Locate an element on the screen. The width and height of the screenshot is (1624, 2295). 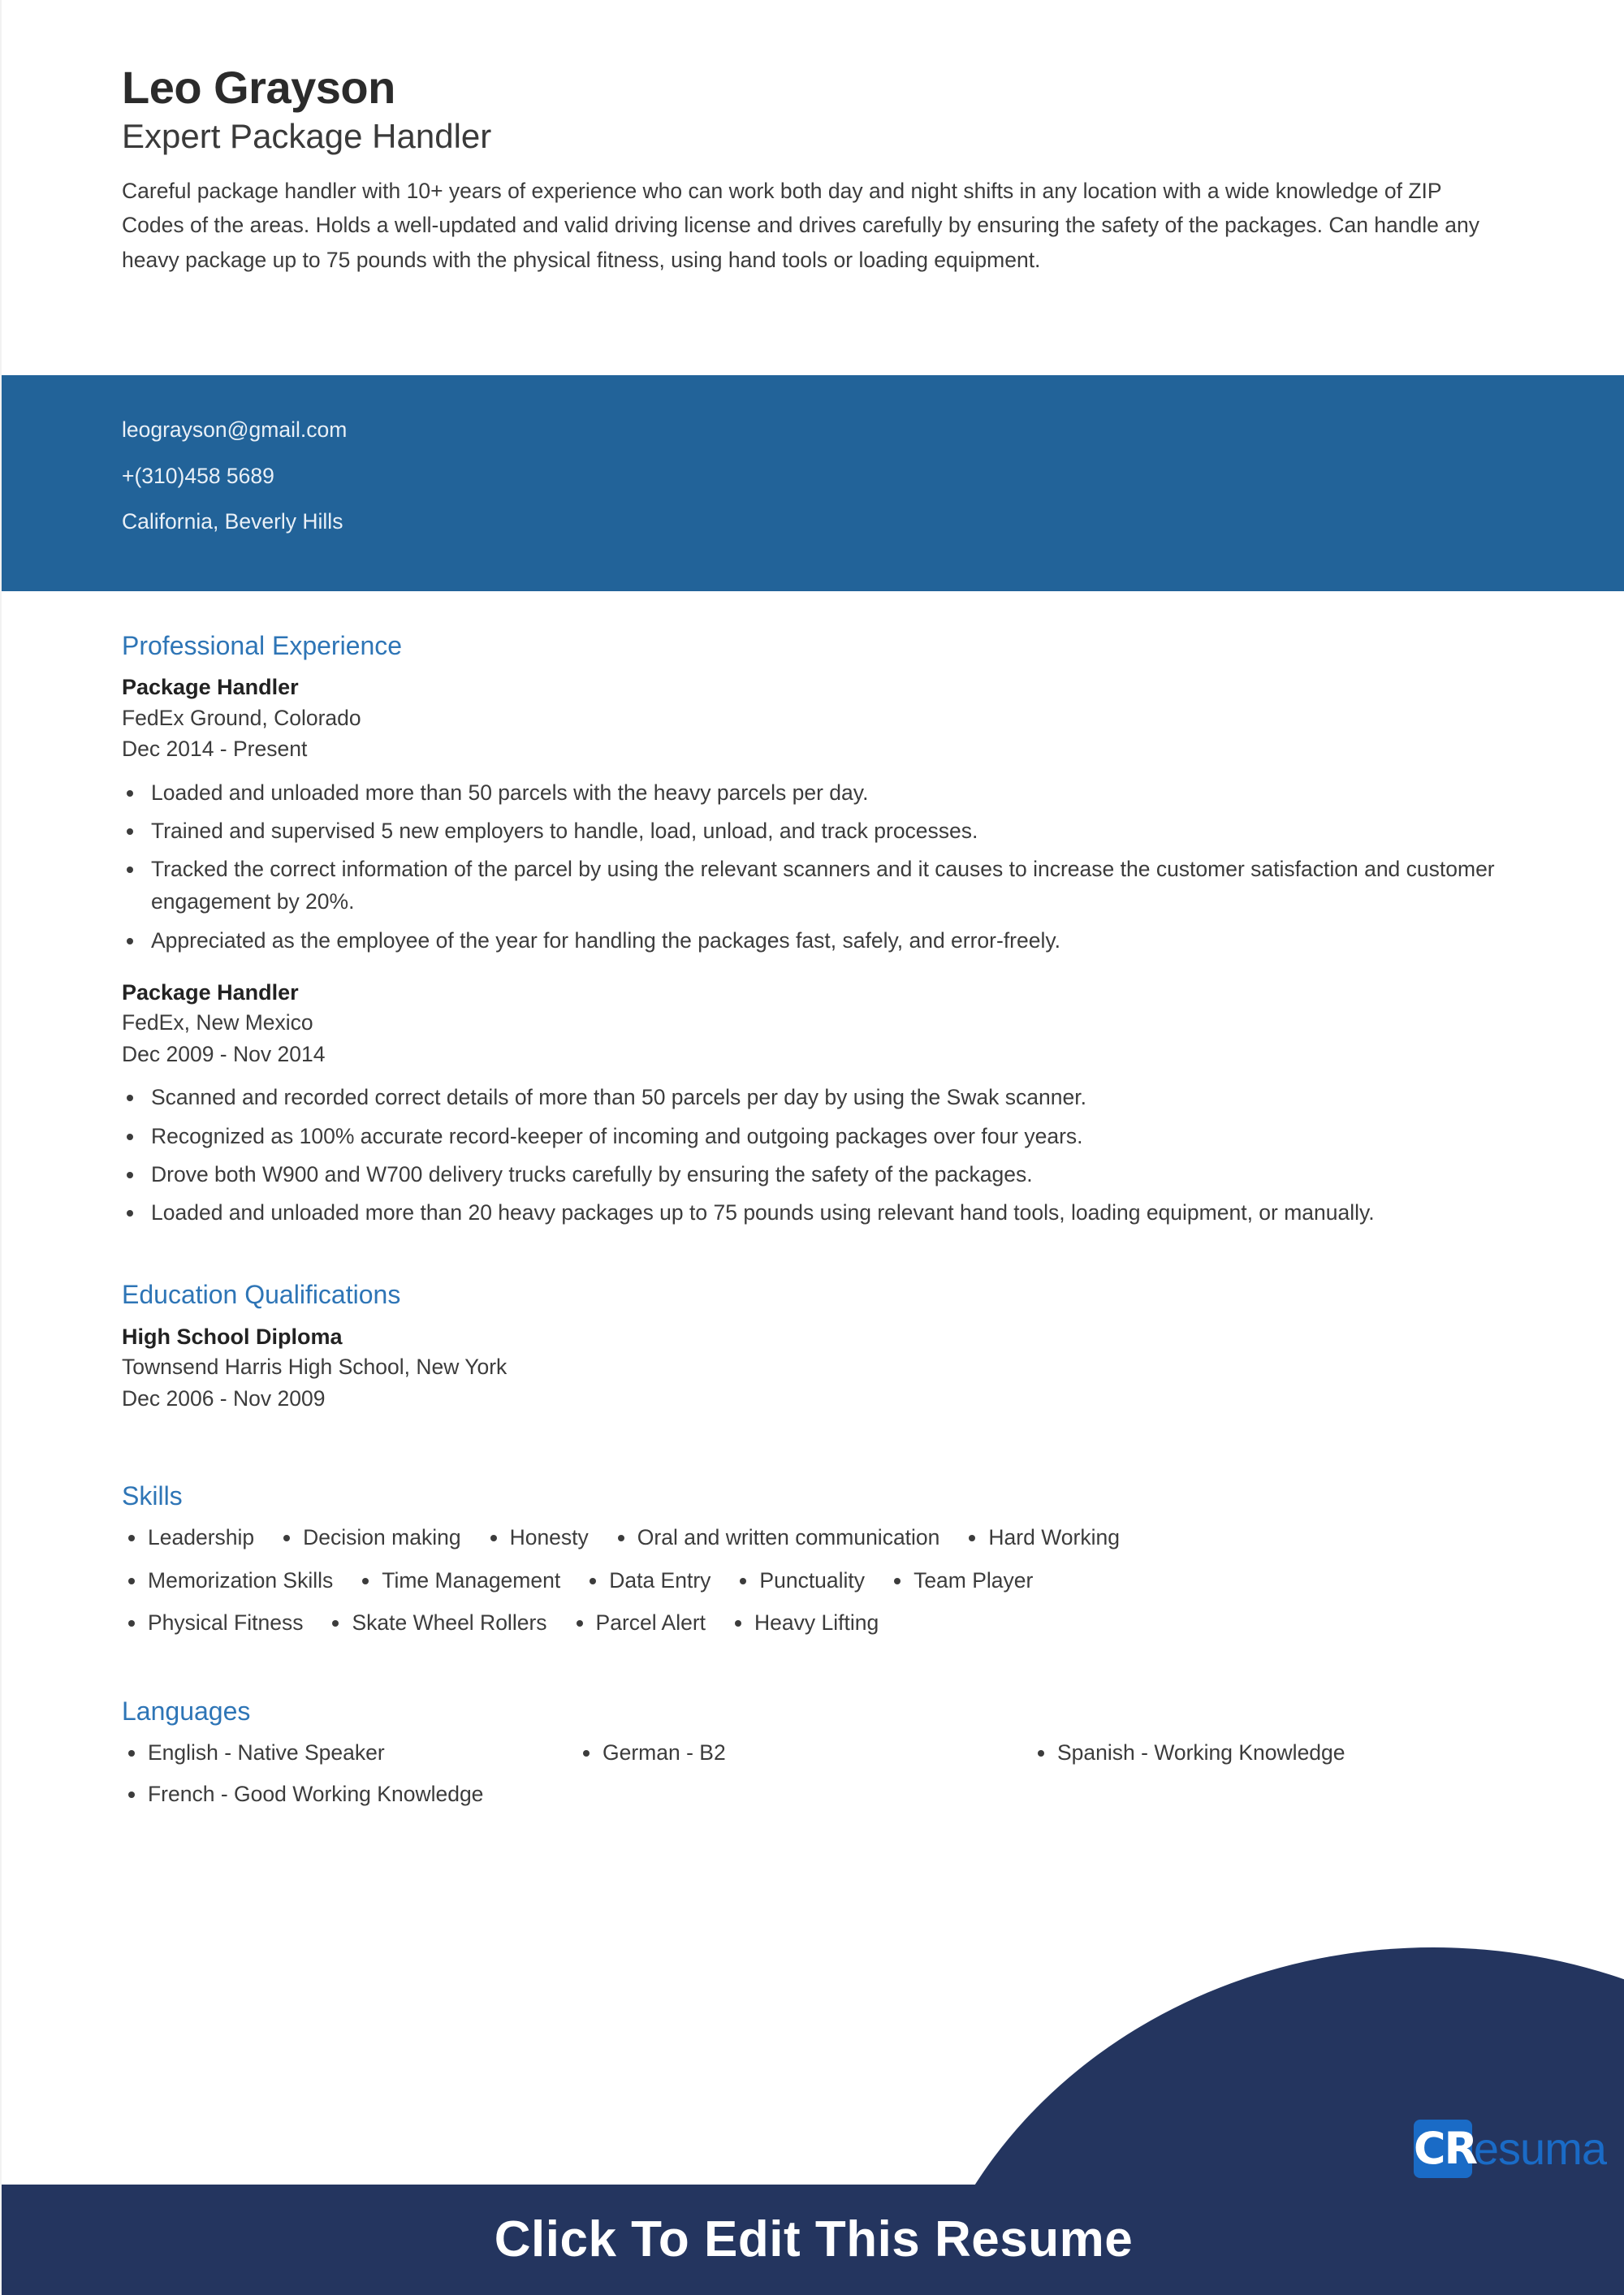
skill-item: Data Entry is located at coordinates (658, 1581).